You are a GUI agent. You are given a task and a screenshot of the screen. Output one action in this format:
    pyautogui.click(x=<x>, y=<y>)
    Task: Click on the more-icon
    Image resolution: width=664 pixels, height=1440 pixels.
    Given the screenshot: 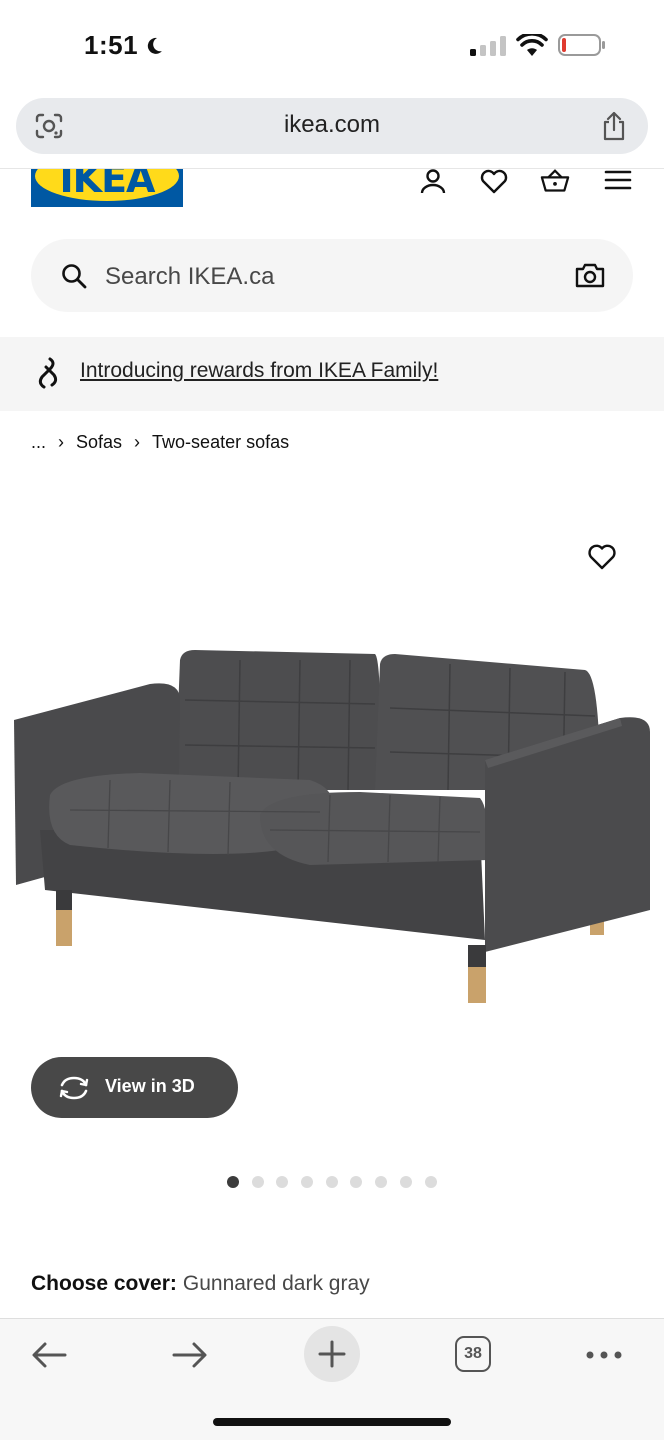 What is the action you would take?
    pyautogui.click(x=604, y=1355)
    